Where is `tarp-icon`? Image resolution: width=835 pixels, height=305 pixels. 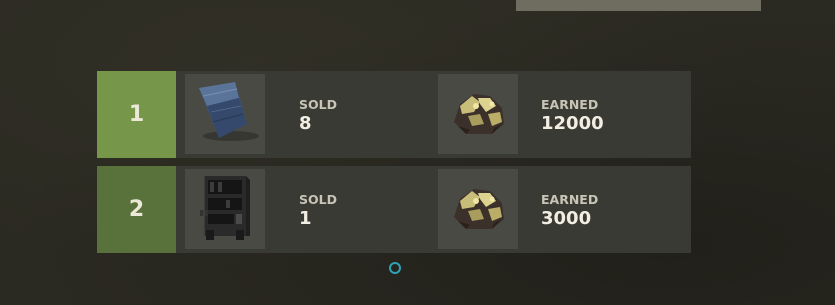 tarp-icon is located at coordinates (225, 114).